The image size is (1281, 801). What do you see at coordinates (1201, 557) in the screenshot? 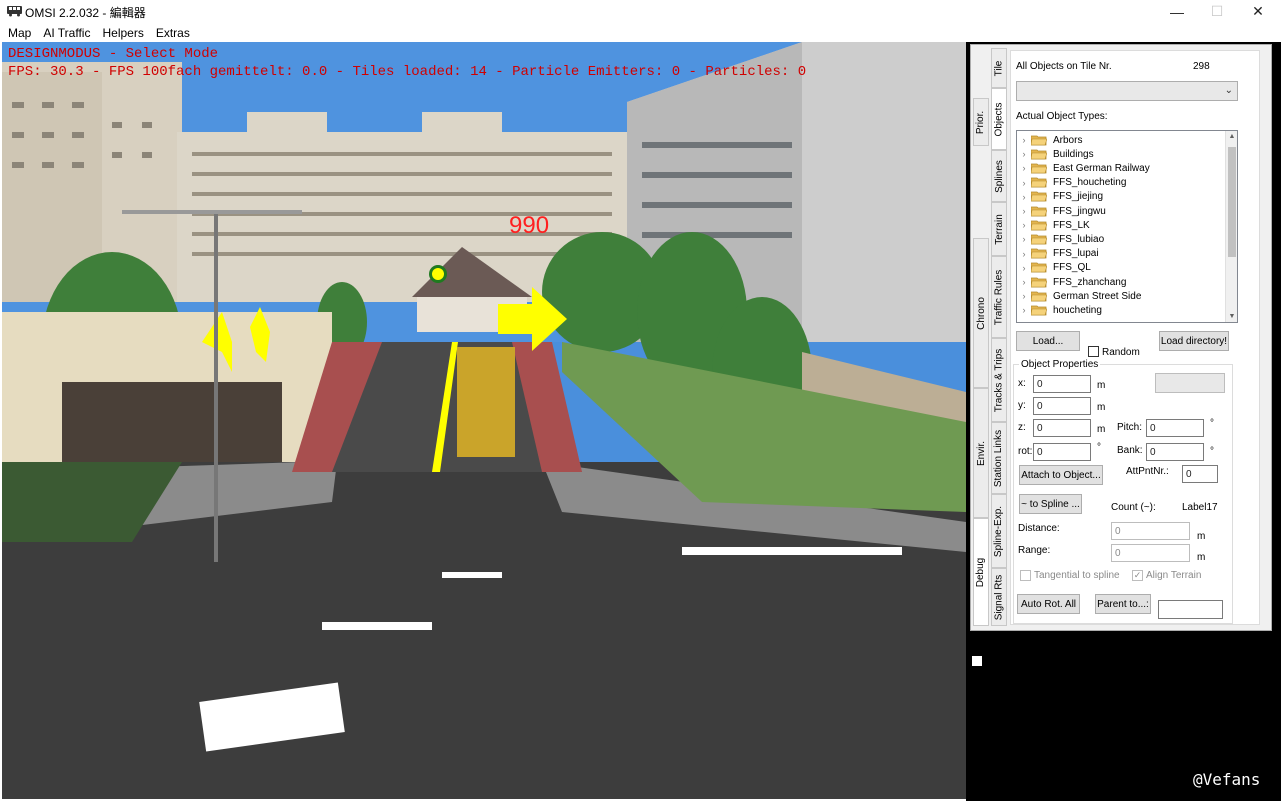
I see `range-unit: m` at bounding box center [1201, 557].